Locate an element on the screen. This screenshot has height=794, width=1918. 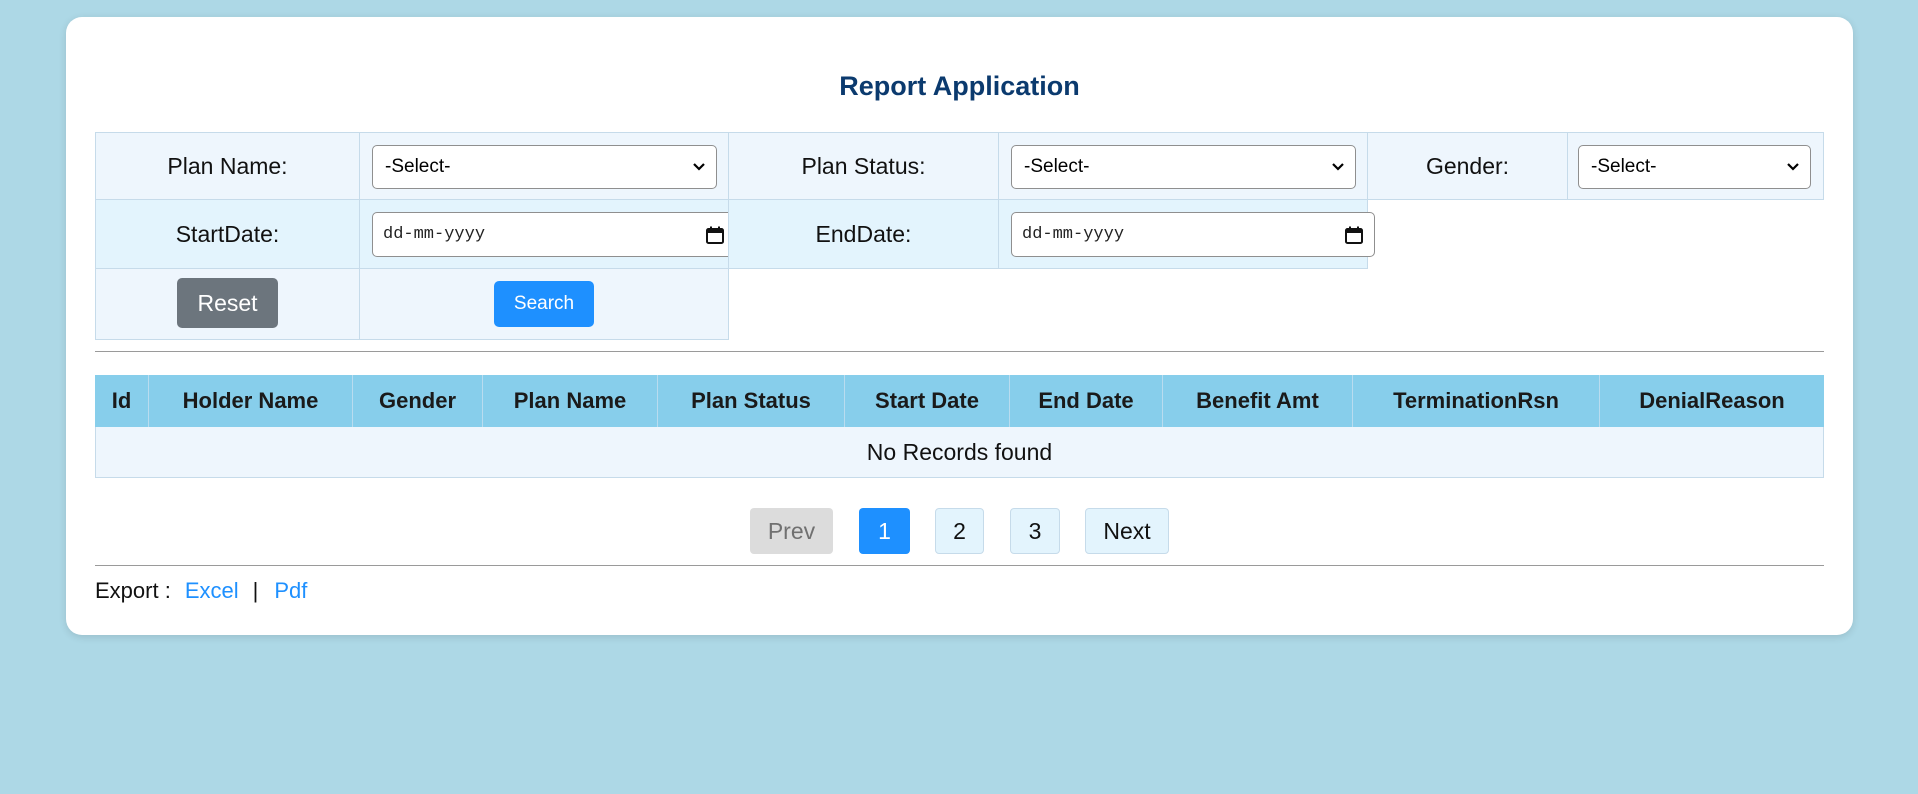
start-date-label-cell: StartDate: is located at coordinates (227, 234).